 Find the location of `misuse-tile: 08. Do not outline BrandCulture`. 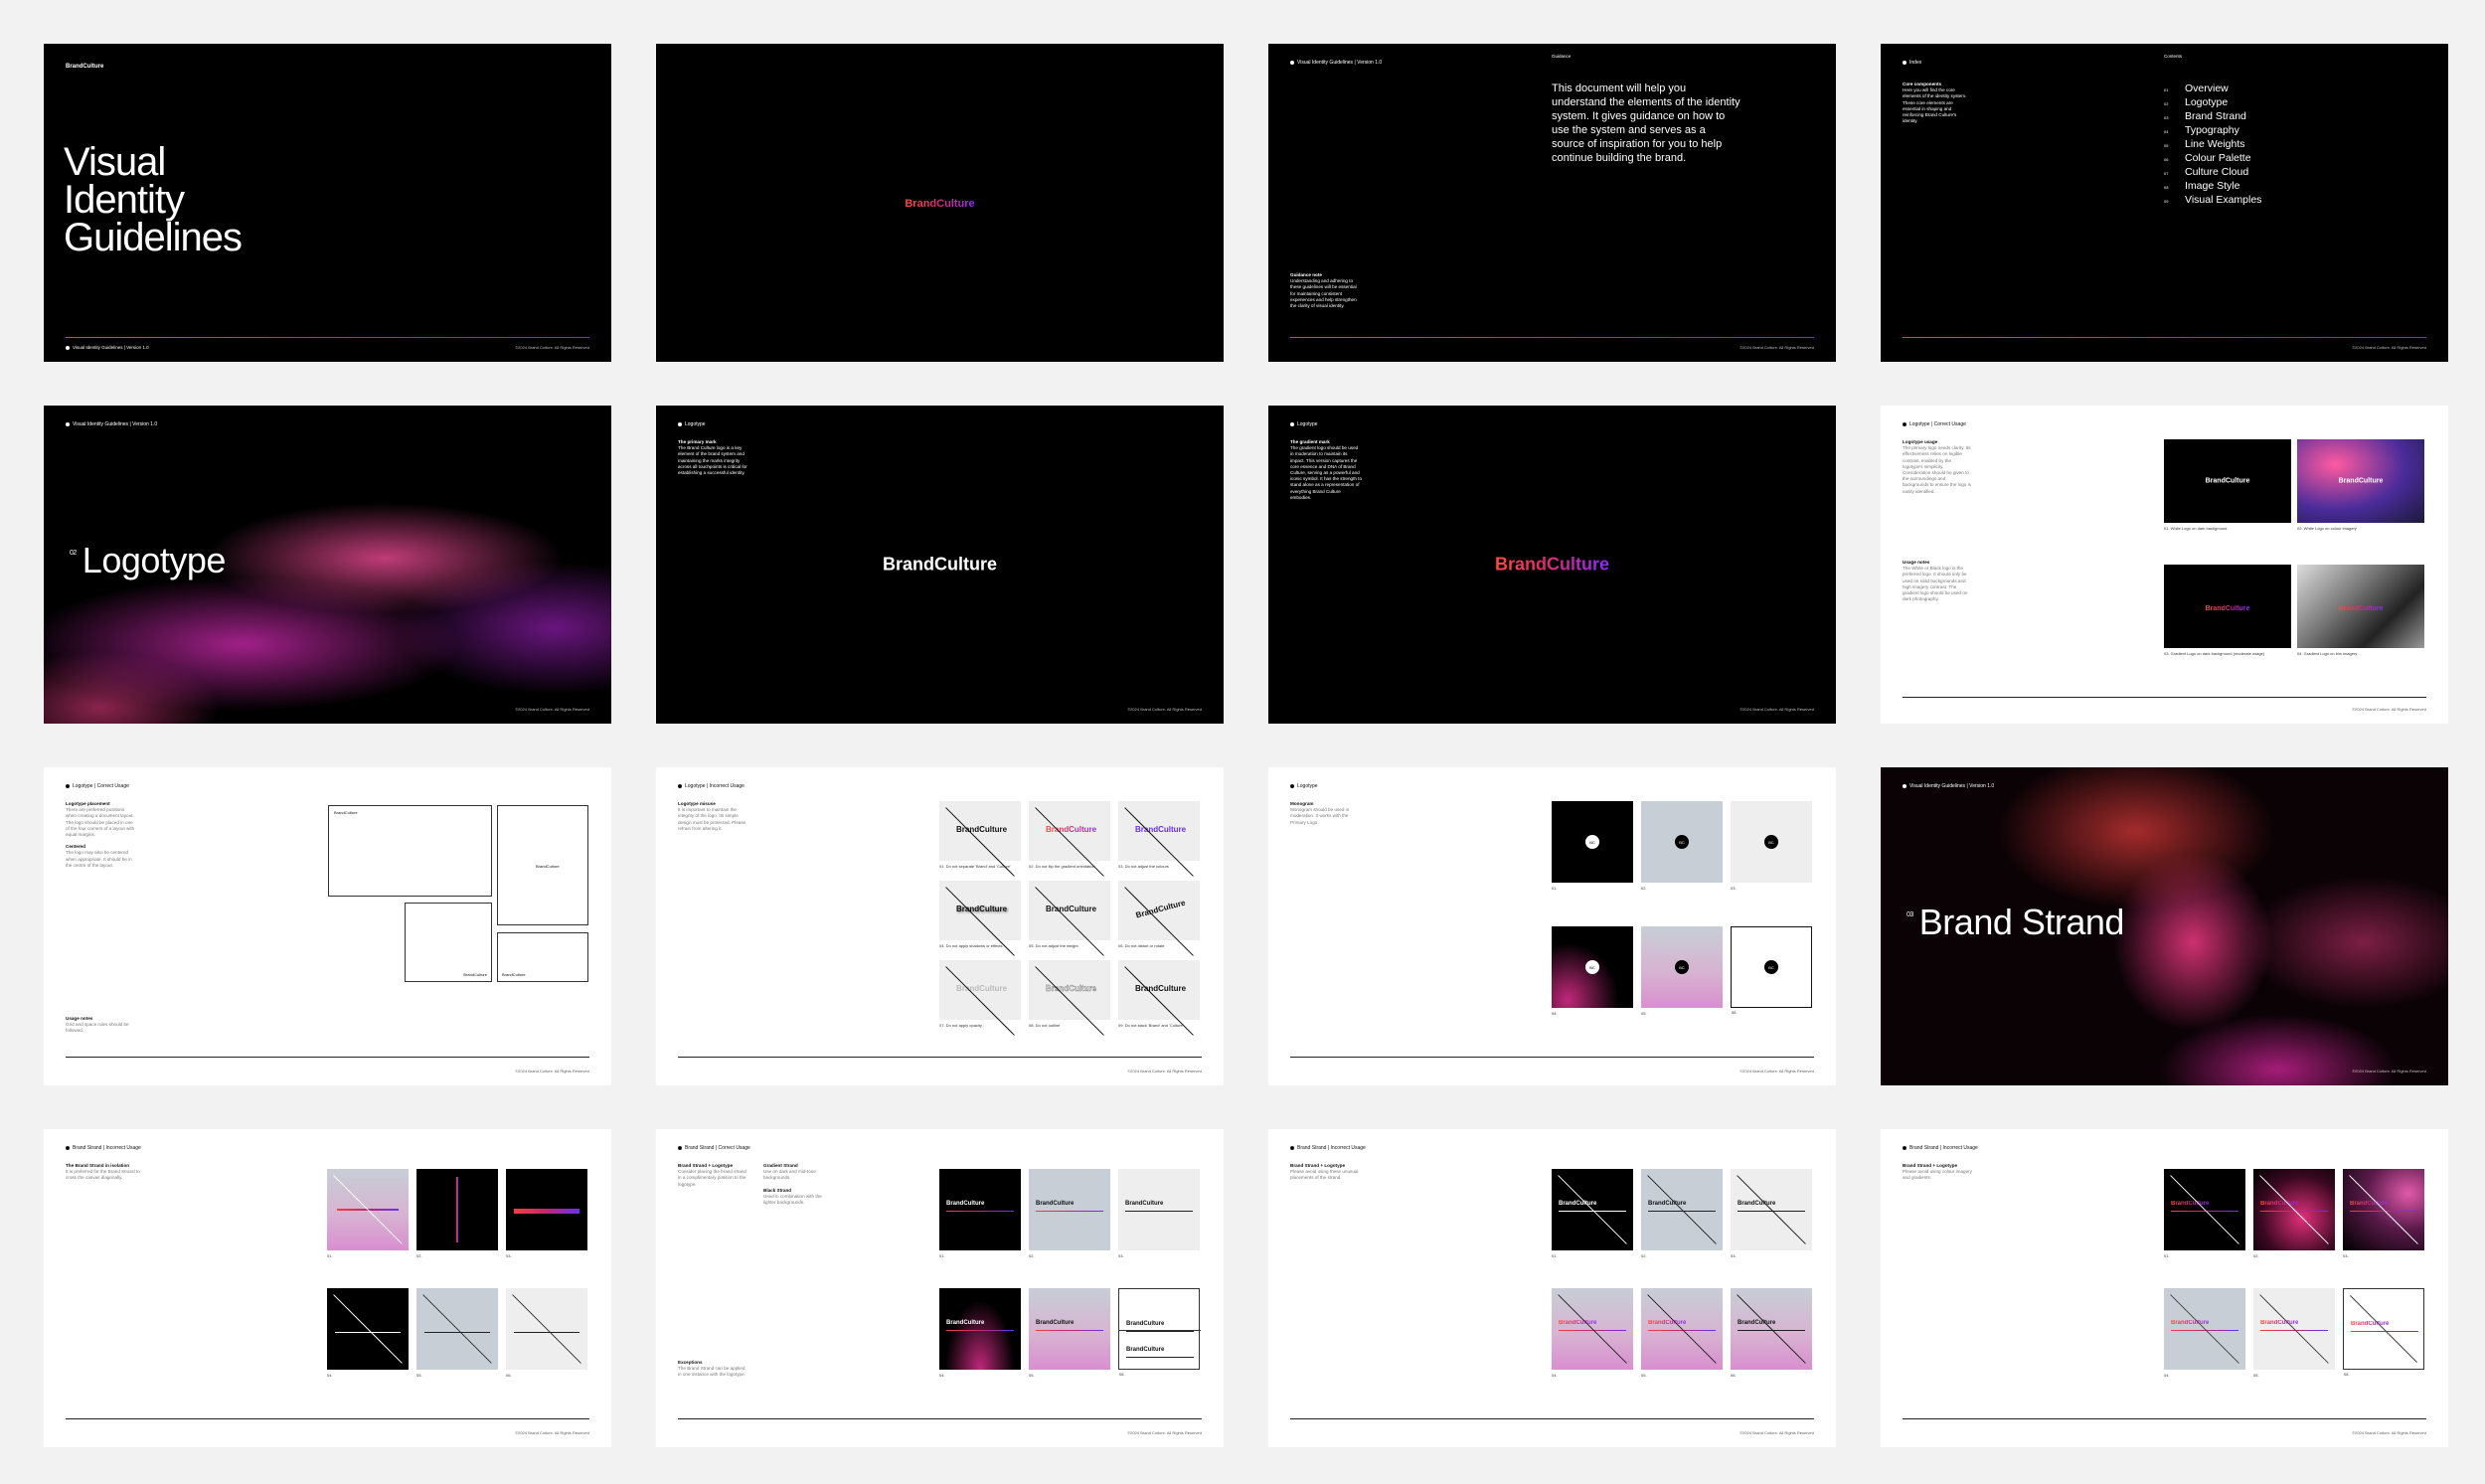

misuse-tile: 08. Do not outline BrandCulture is located at coordinates (1069, 990).